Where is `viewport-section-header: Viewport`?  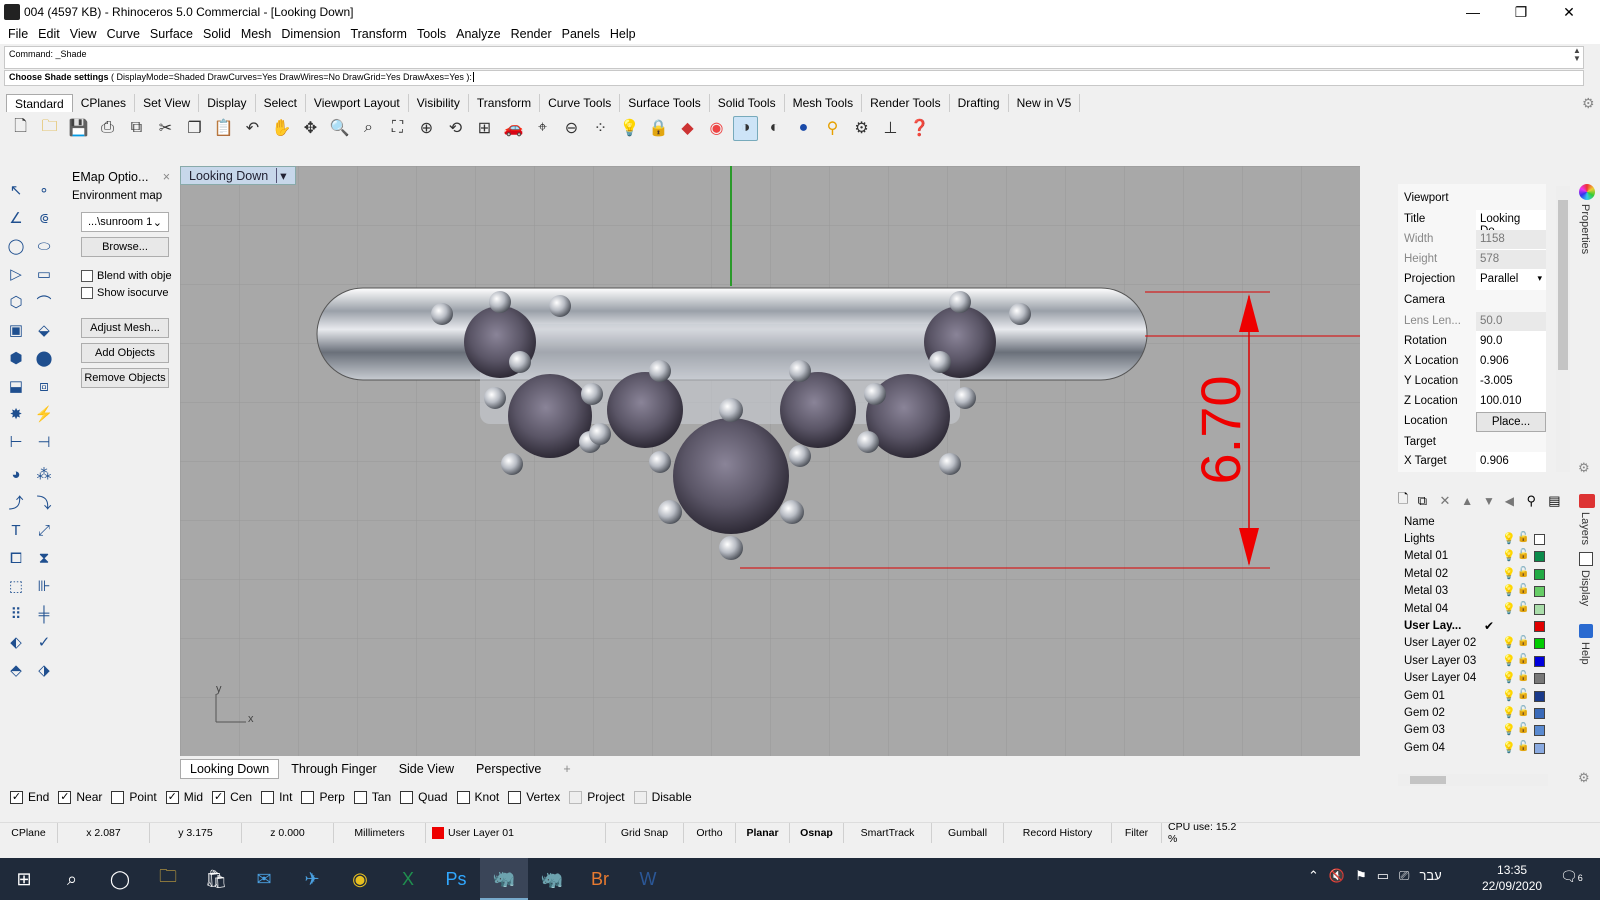
viewport-section-header: Viewport is located at coordinates (1426, 198).